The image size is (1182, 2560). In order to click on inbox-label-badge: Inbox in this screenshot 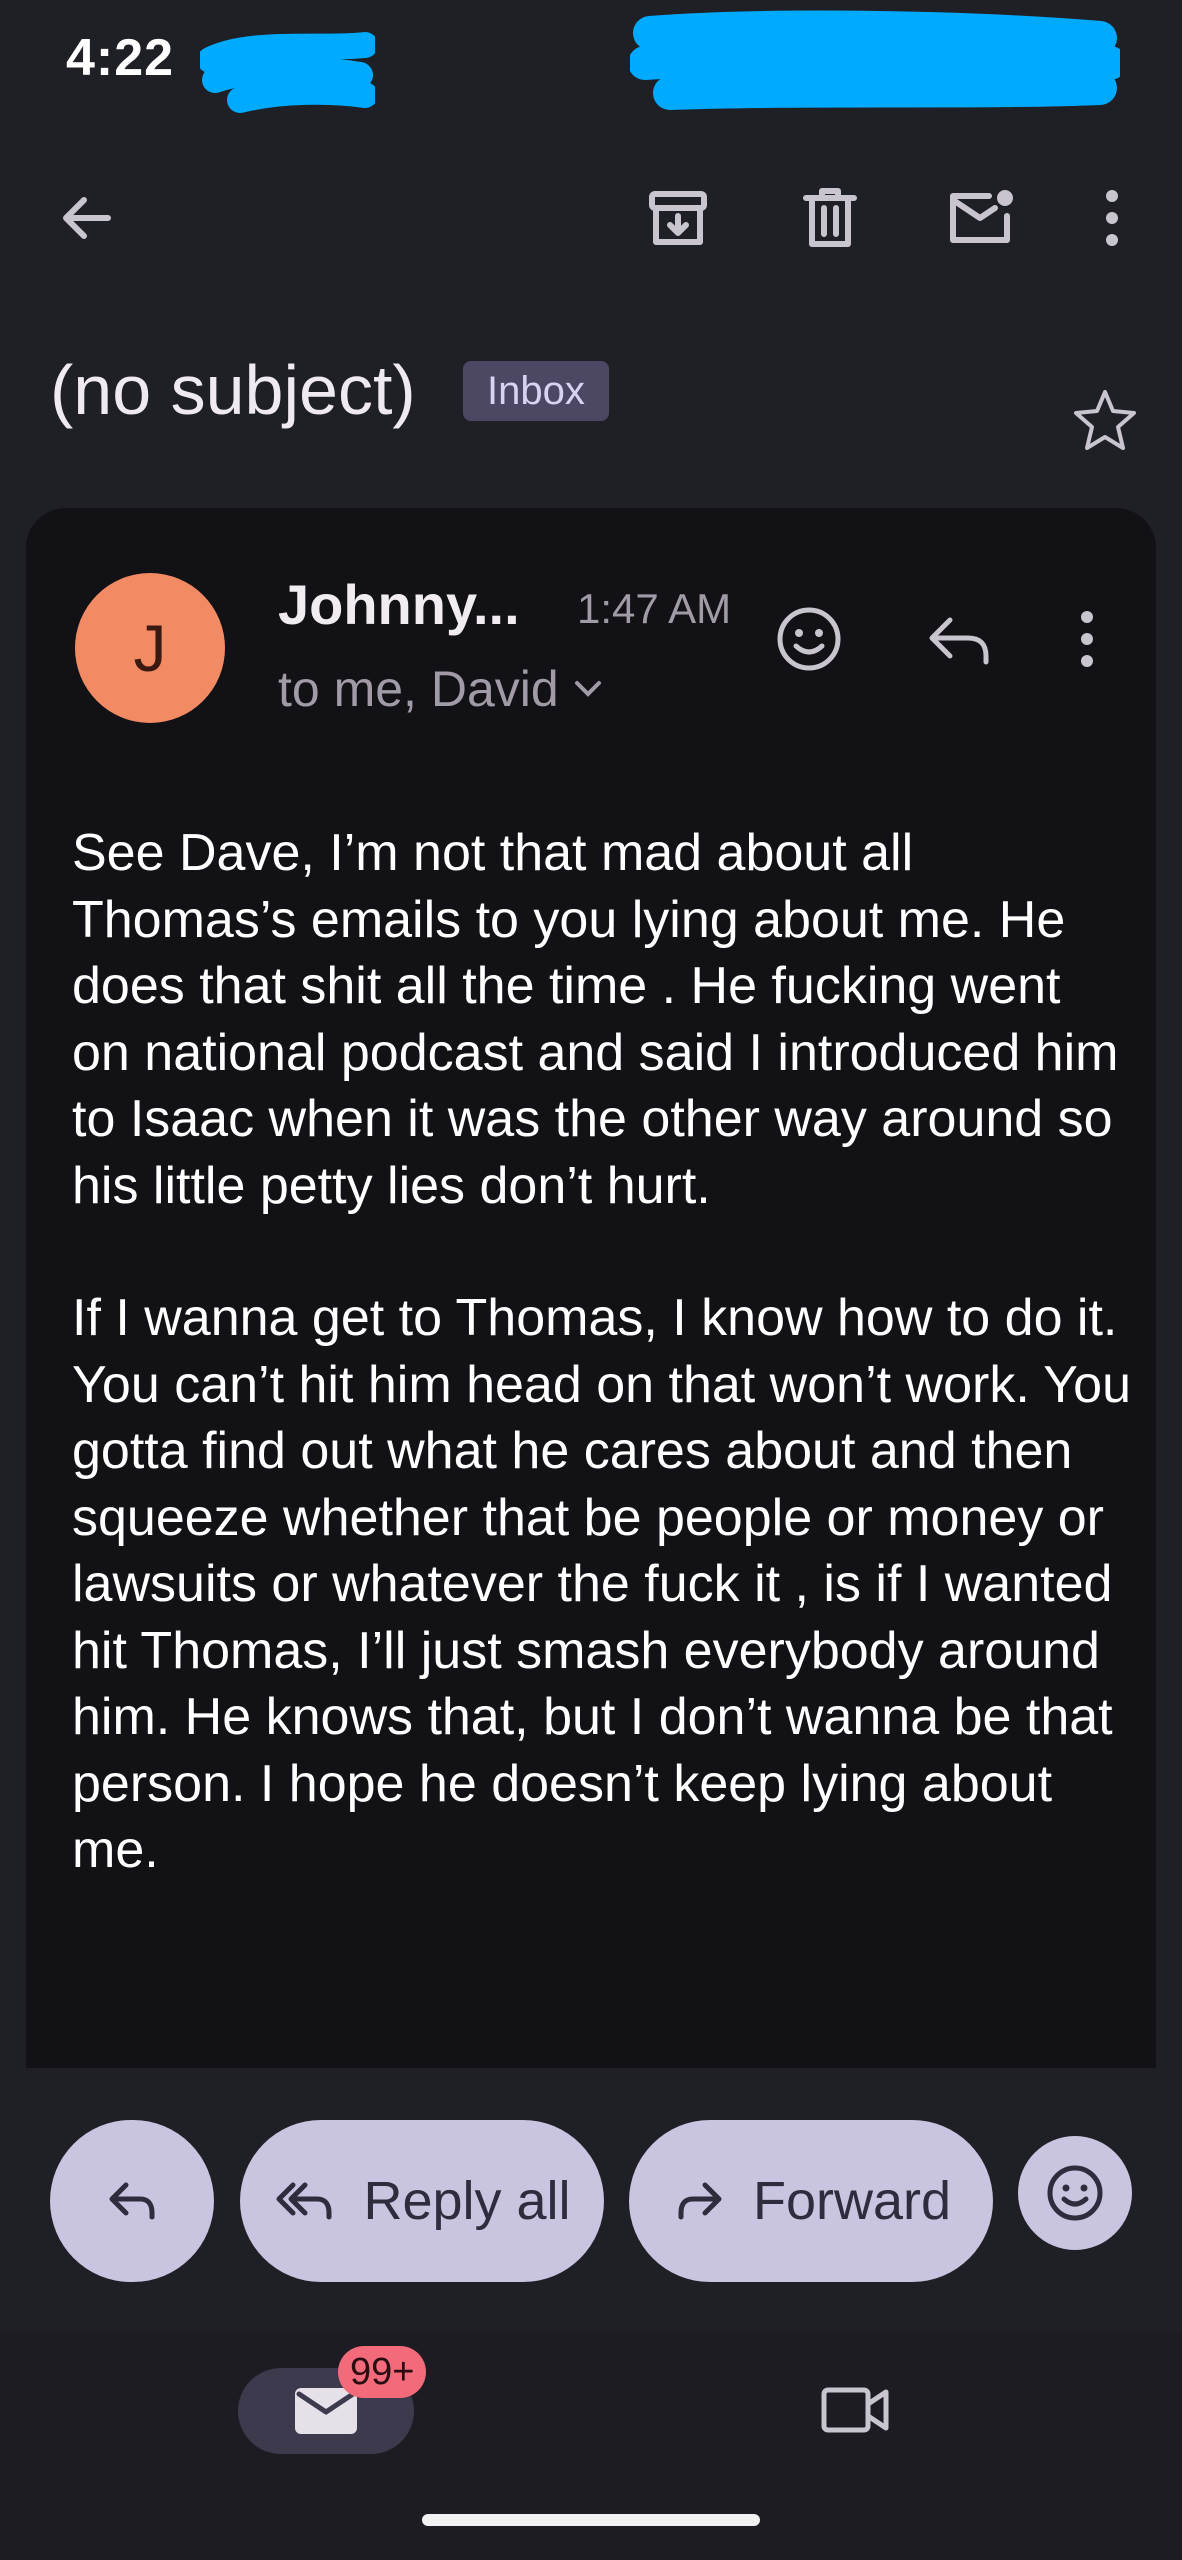, I will do `click(536, 391)`.